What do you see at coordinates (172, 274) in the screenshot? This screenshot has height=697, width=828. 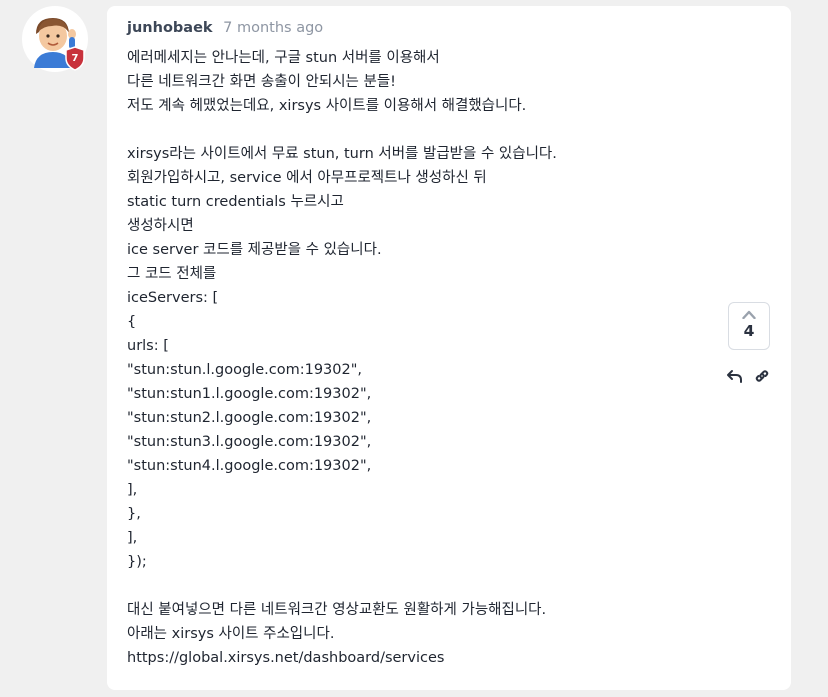 I see `post-text-line: 그 코드 전체를` at bounding box center [172, 274].